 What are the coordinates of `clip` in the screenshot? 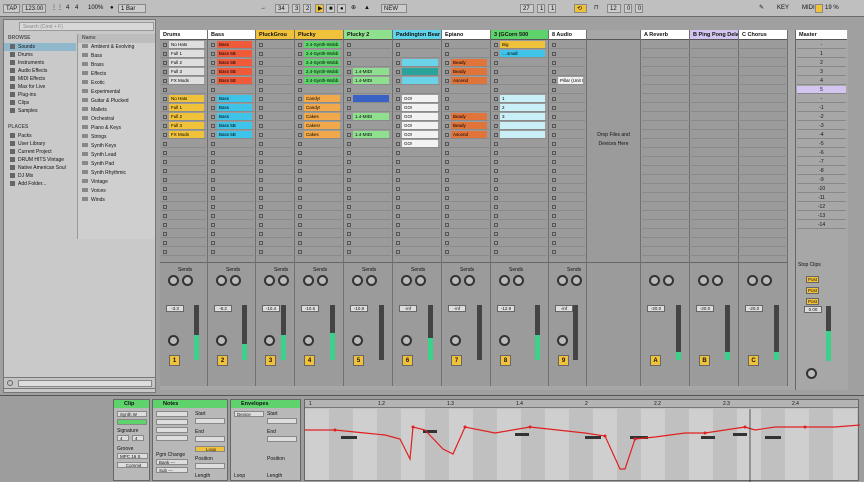 It's located at (420, 80).